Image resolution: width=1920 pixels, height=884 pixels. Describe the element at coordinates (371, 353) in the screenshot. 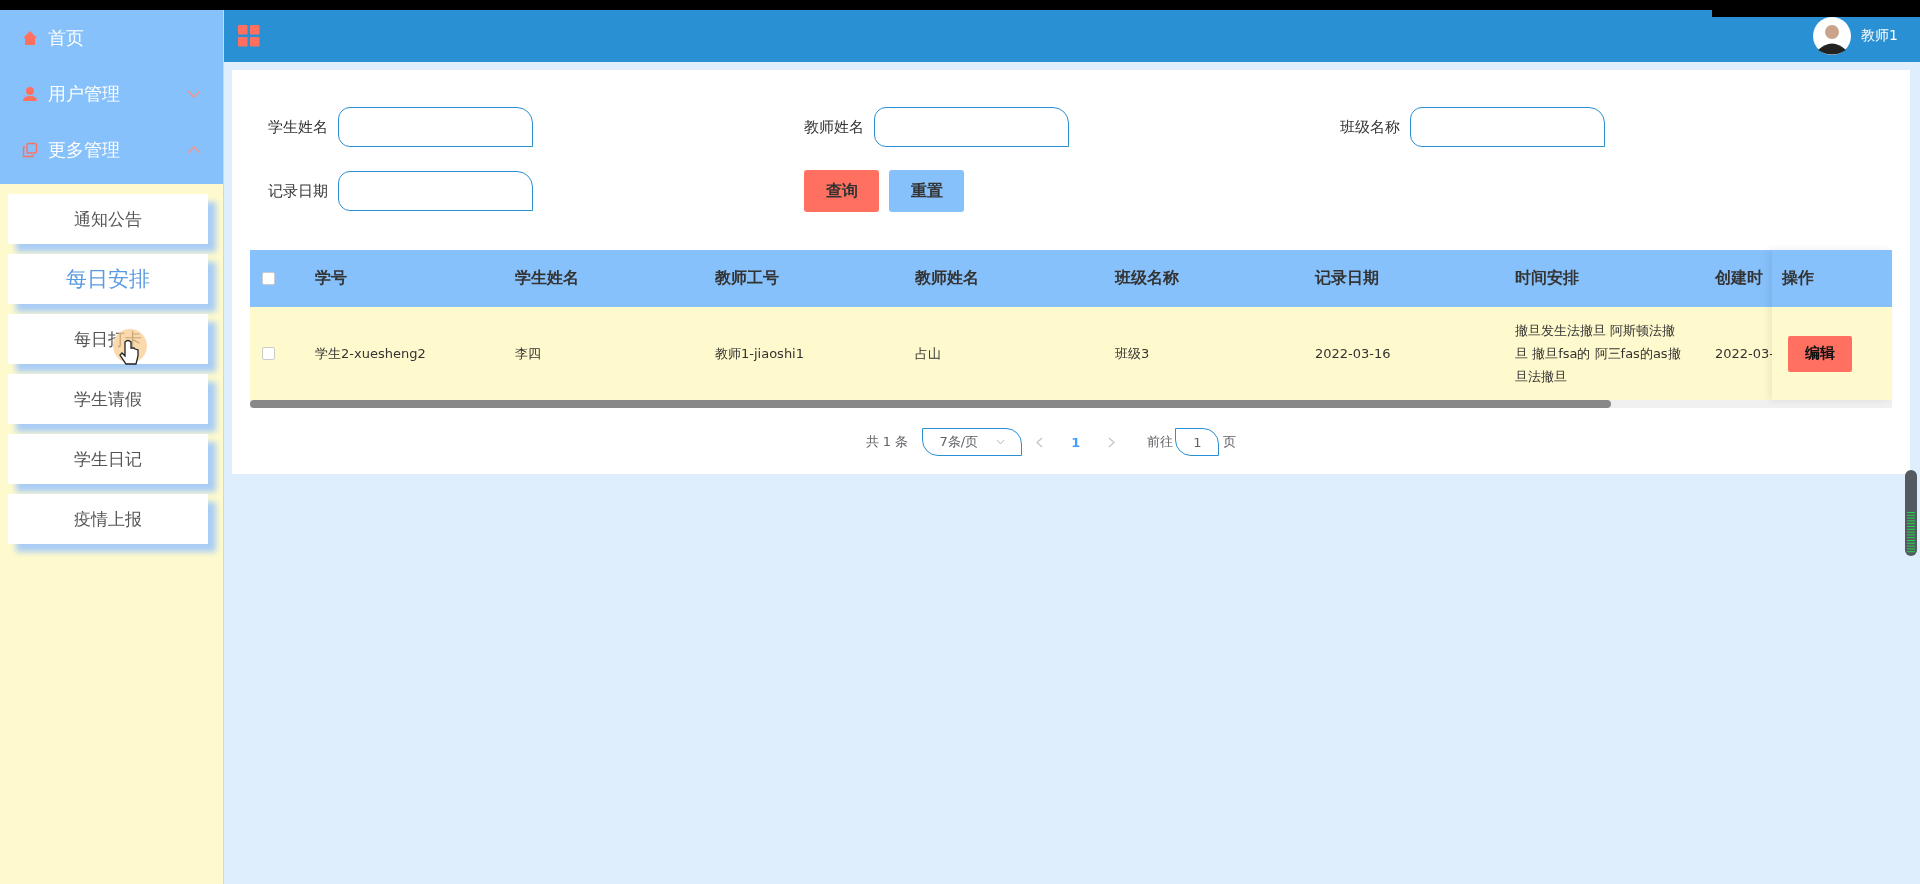

I see `table-cell-text: 学生2-xuesheng2` at that location.